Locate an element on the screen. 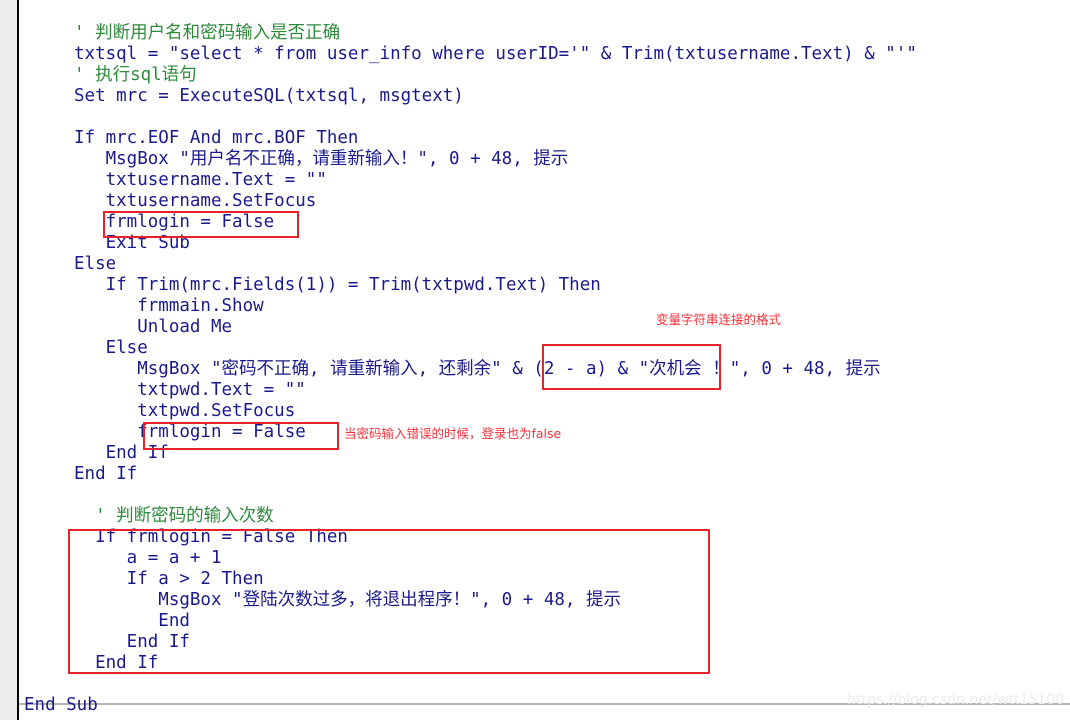 The height and width of the screenshot is (720, 1070). note-string-concat: 变量字符串连接的格式 is located at coordinates (719, 319).